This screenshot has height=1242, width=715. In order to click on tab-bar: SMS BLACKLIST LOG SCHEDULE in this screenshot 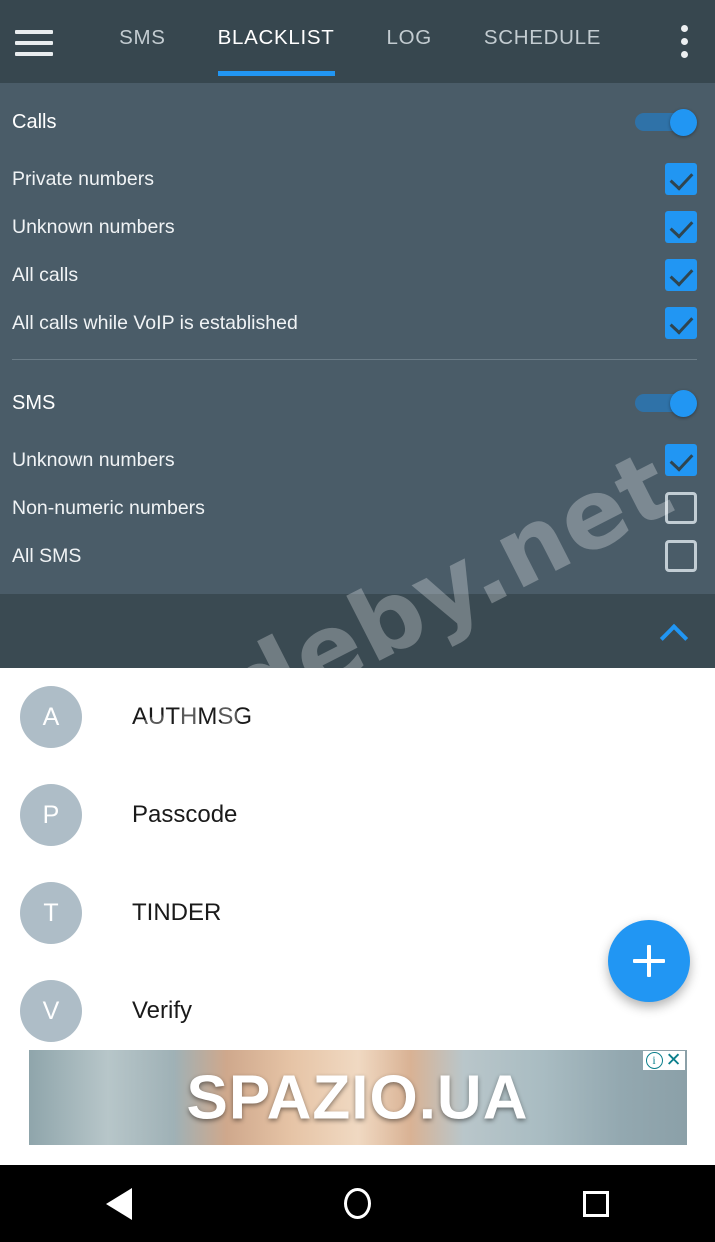, I will do `click(360, 41)`.